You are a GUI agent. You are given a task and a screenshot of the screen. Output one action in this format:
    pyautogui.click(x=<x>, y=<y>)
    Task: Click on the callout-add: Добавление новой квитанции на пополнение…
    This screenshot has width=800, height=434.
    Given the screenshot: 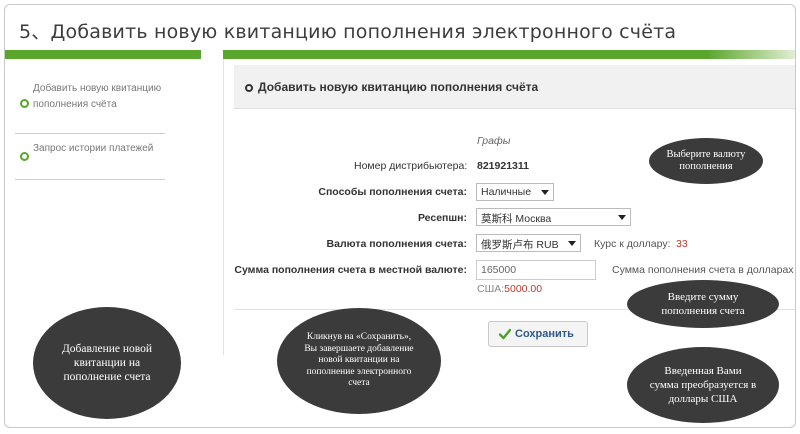 What is the action you would take?
    pyautogui.click(x=107, y=363)
    